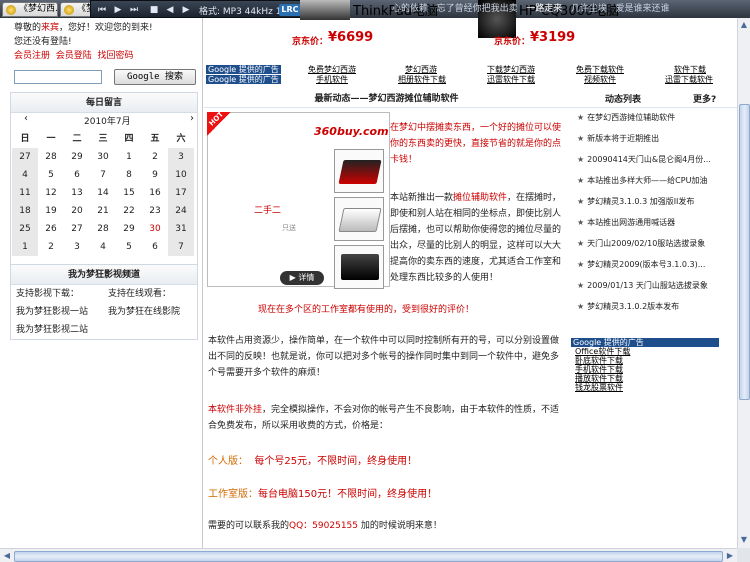  I want to click on recover-password-link: 找回密码, so click(116, 56).